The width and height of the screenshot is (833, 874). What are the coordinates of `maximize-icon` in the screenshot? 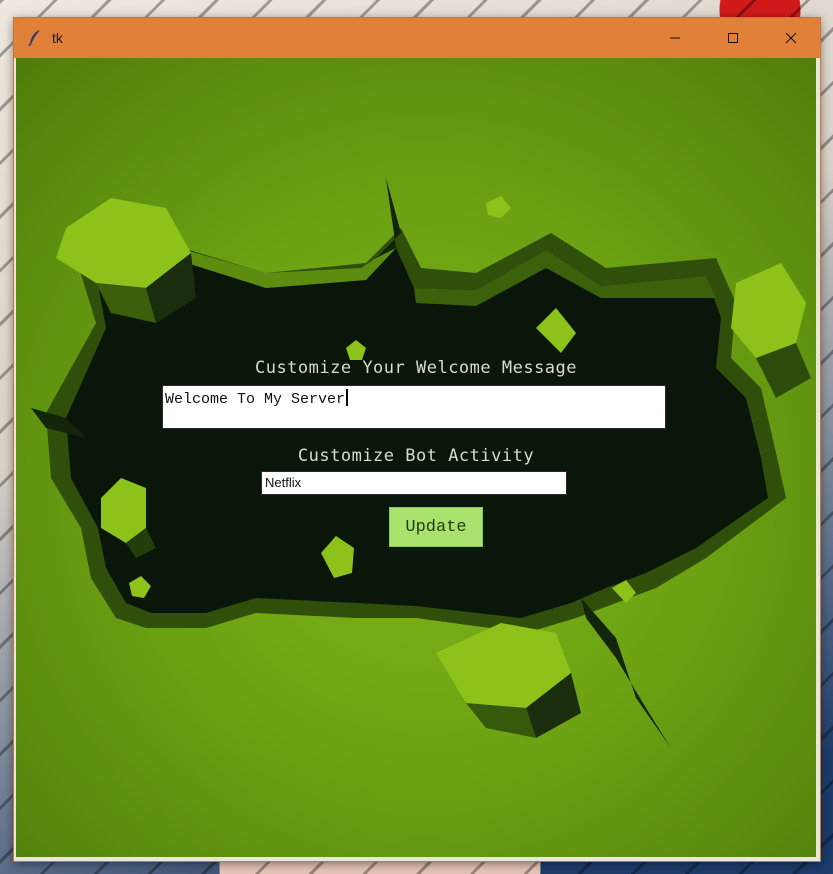 It's located at (733, 38).